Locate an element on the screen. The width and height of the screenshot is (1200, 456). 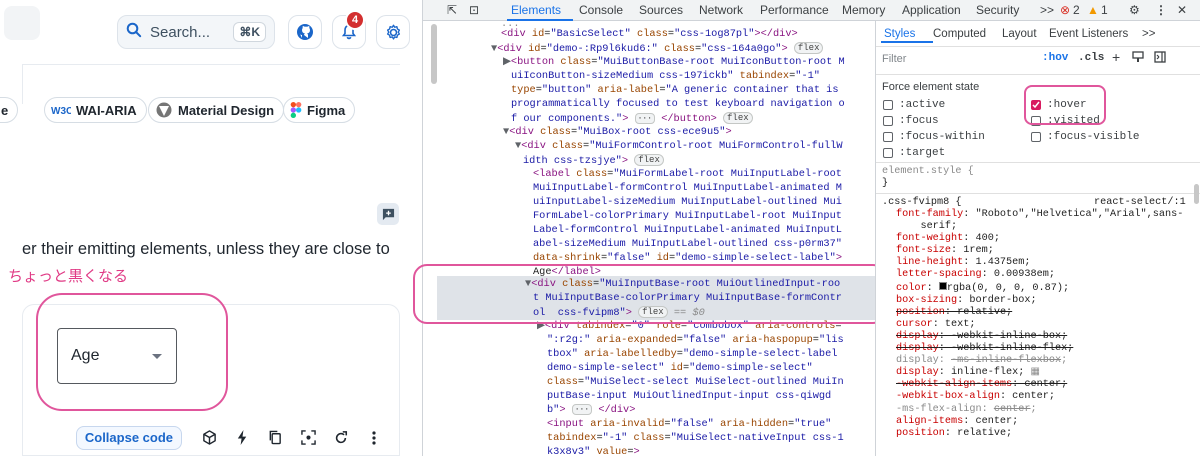
tag-chip-figma: Figma is located at coordinates (319, 110).